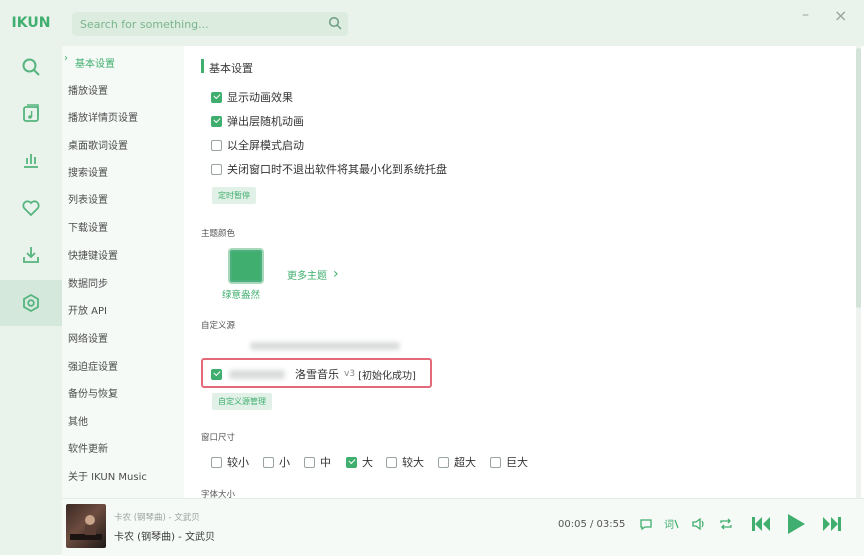  I want to click on source-name: 洛雪音乐, so click(317, 374).